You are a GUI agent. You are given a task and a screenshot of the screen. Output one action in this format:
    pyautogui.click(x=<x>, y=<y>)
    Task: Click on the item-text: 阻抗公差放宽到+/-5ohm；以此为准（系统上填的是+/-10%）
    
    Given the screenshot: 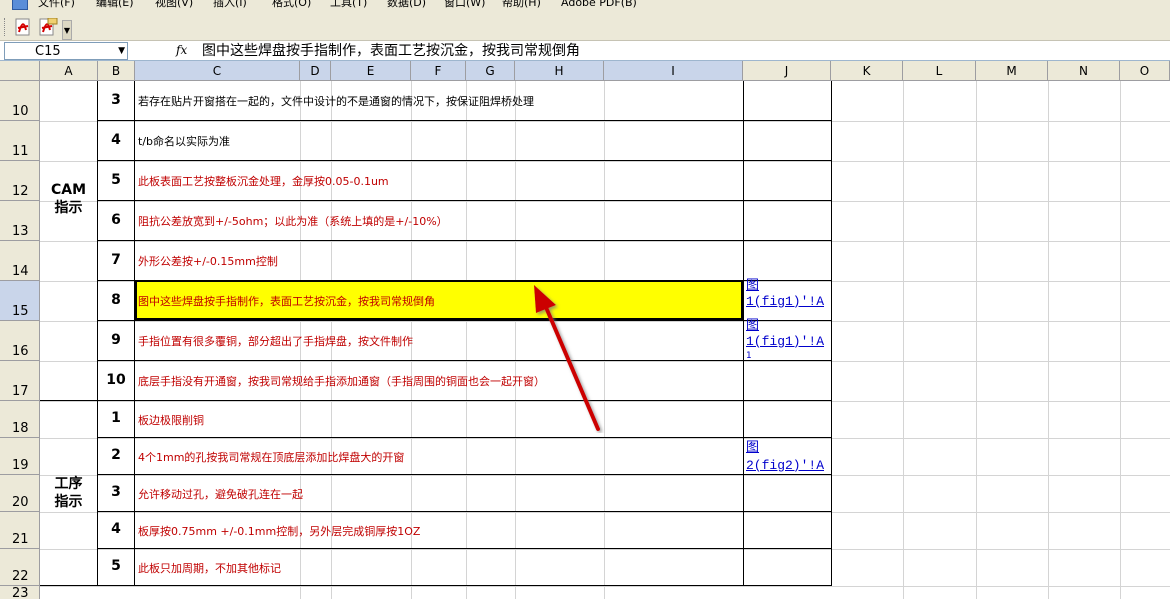 What is the action you would take?
    pyautogui.click(x=293, y=221)
    